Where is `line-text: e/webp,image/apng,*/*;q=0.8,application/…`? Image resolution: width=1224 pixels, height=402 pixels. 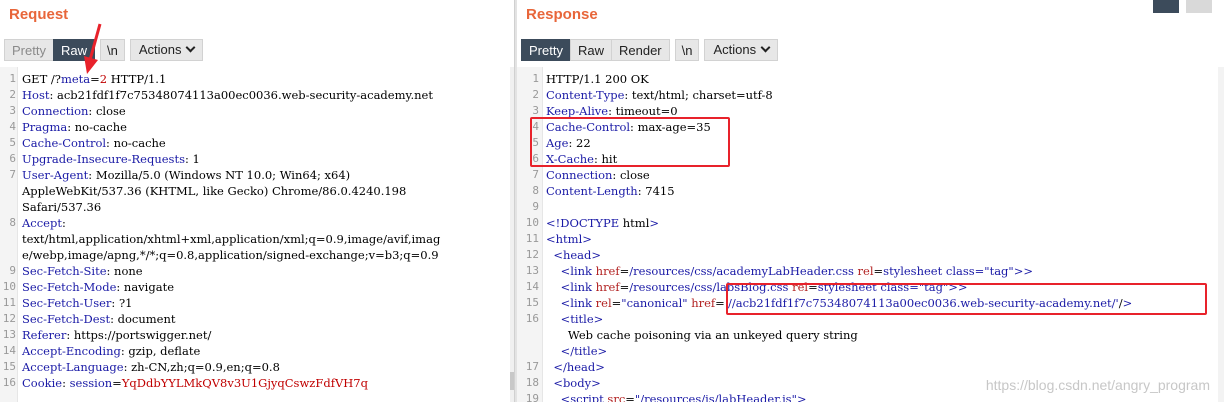
line-text: e/webp,image/apng,*/*;q=0.8,application/… is located at coordinates (230, 255).